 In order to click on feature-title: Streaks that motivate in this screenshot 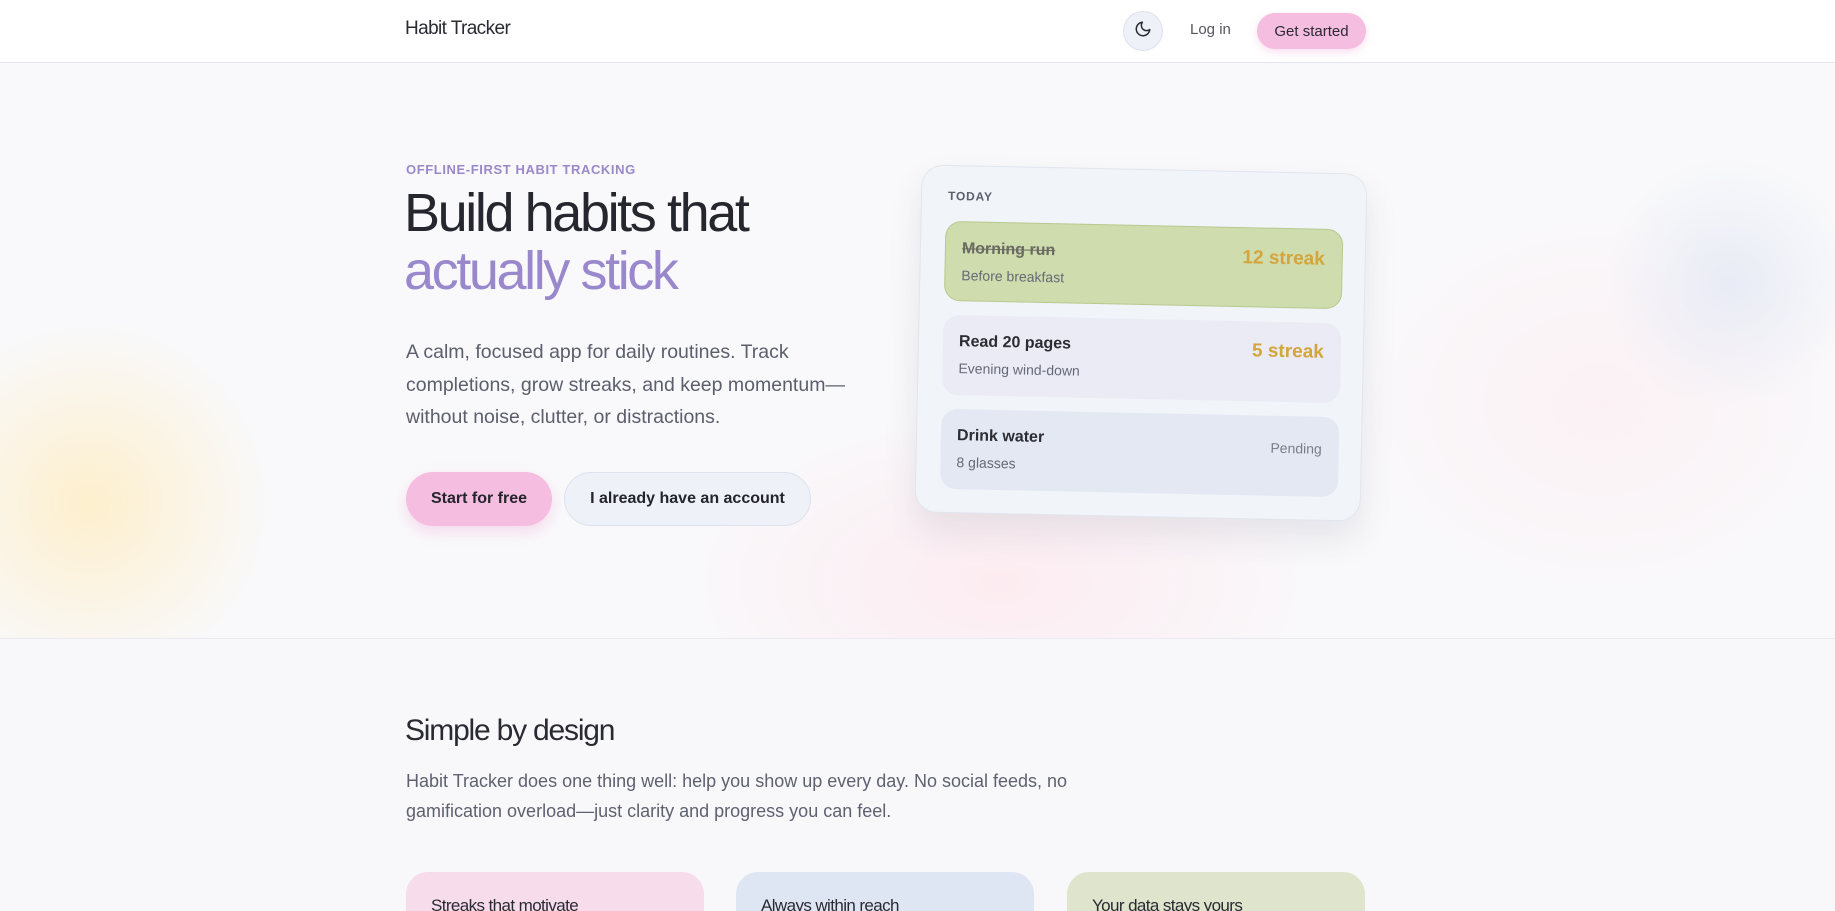, I will do `click(505, 903)`.